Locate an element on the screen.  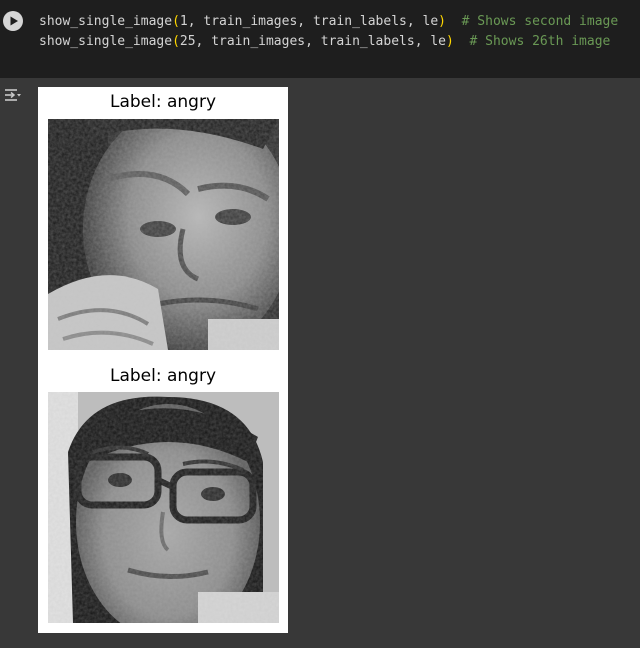
face-image-man is located at coordinates (163, 234).